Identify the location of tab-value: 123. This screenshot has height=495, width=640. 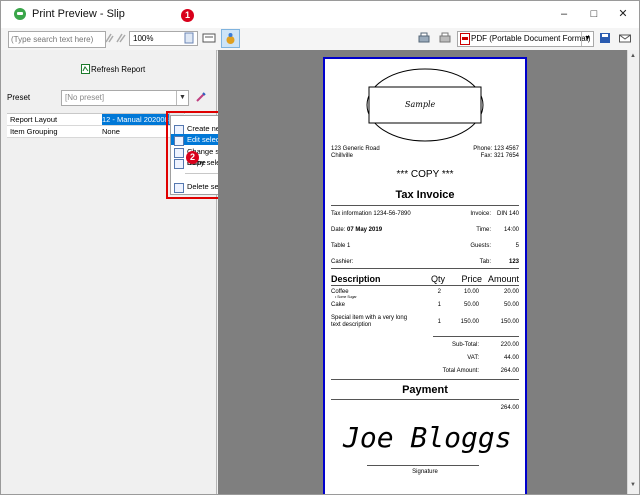
(513, 262).